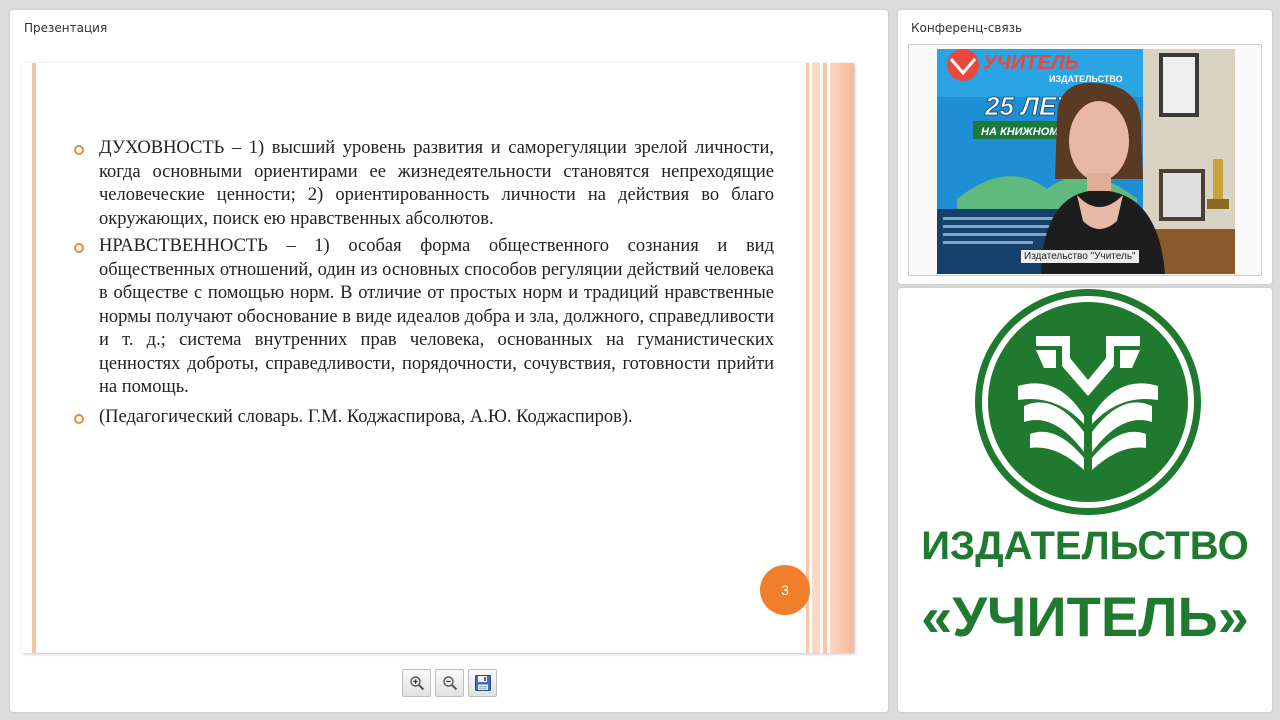  What do you see at coordinates (1085, 546) in the screenshot?
I see `logo-line-1: ИЗДАТЕЛЬСТВО` at bounding box center [1085, 546].